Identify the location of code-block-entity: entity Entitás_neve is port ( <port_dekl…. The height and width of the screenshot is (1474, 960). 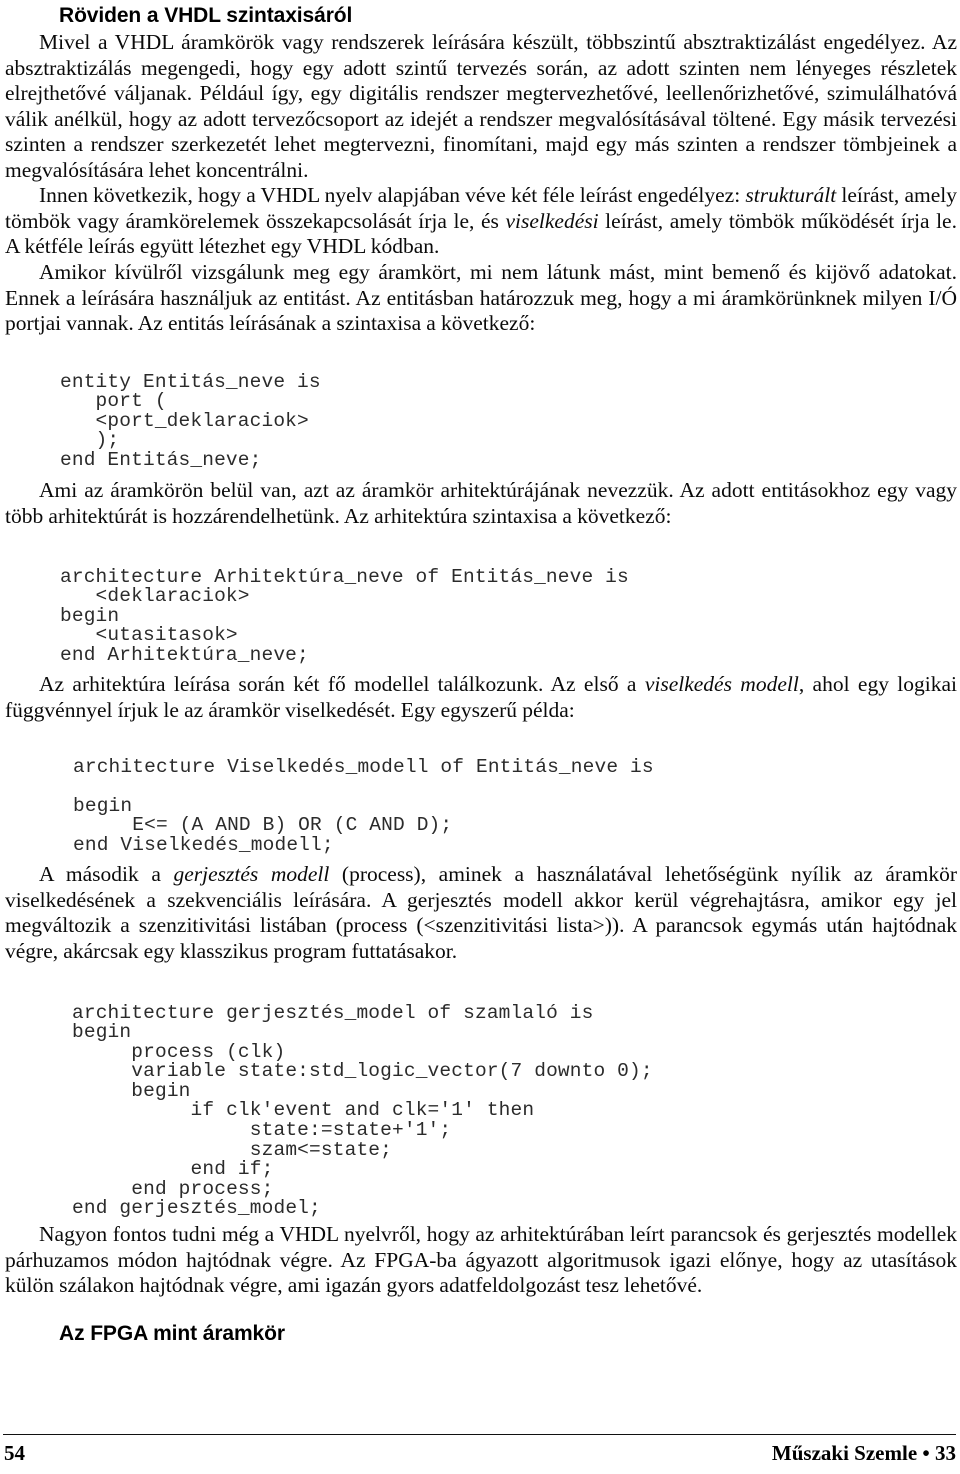
(190, 420).